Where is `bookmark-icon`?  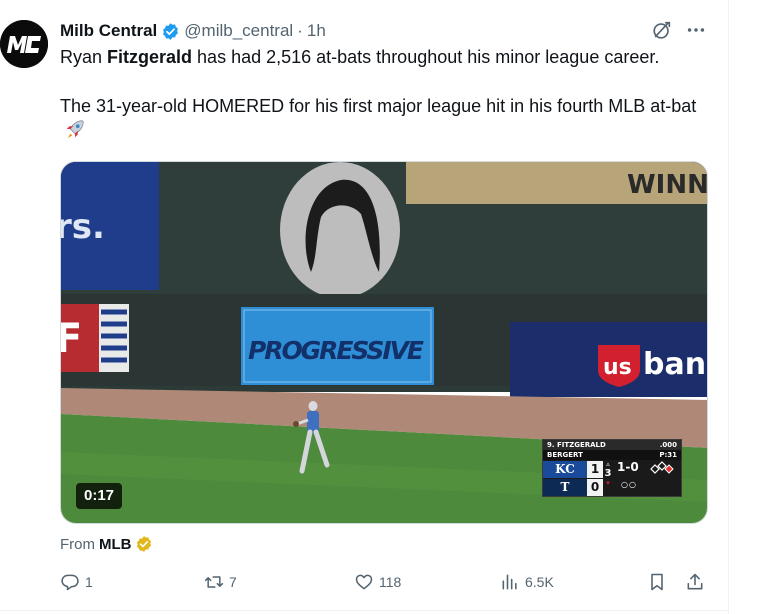 bookmark-icon is located at coordinates (657, 582).